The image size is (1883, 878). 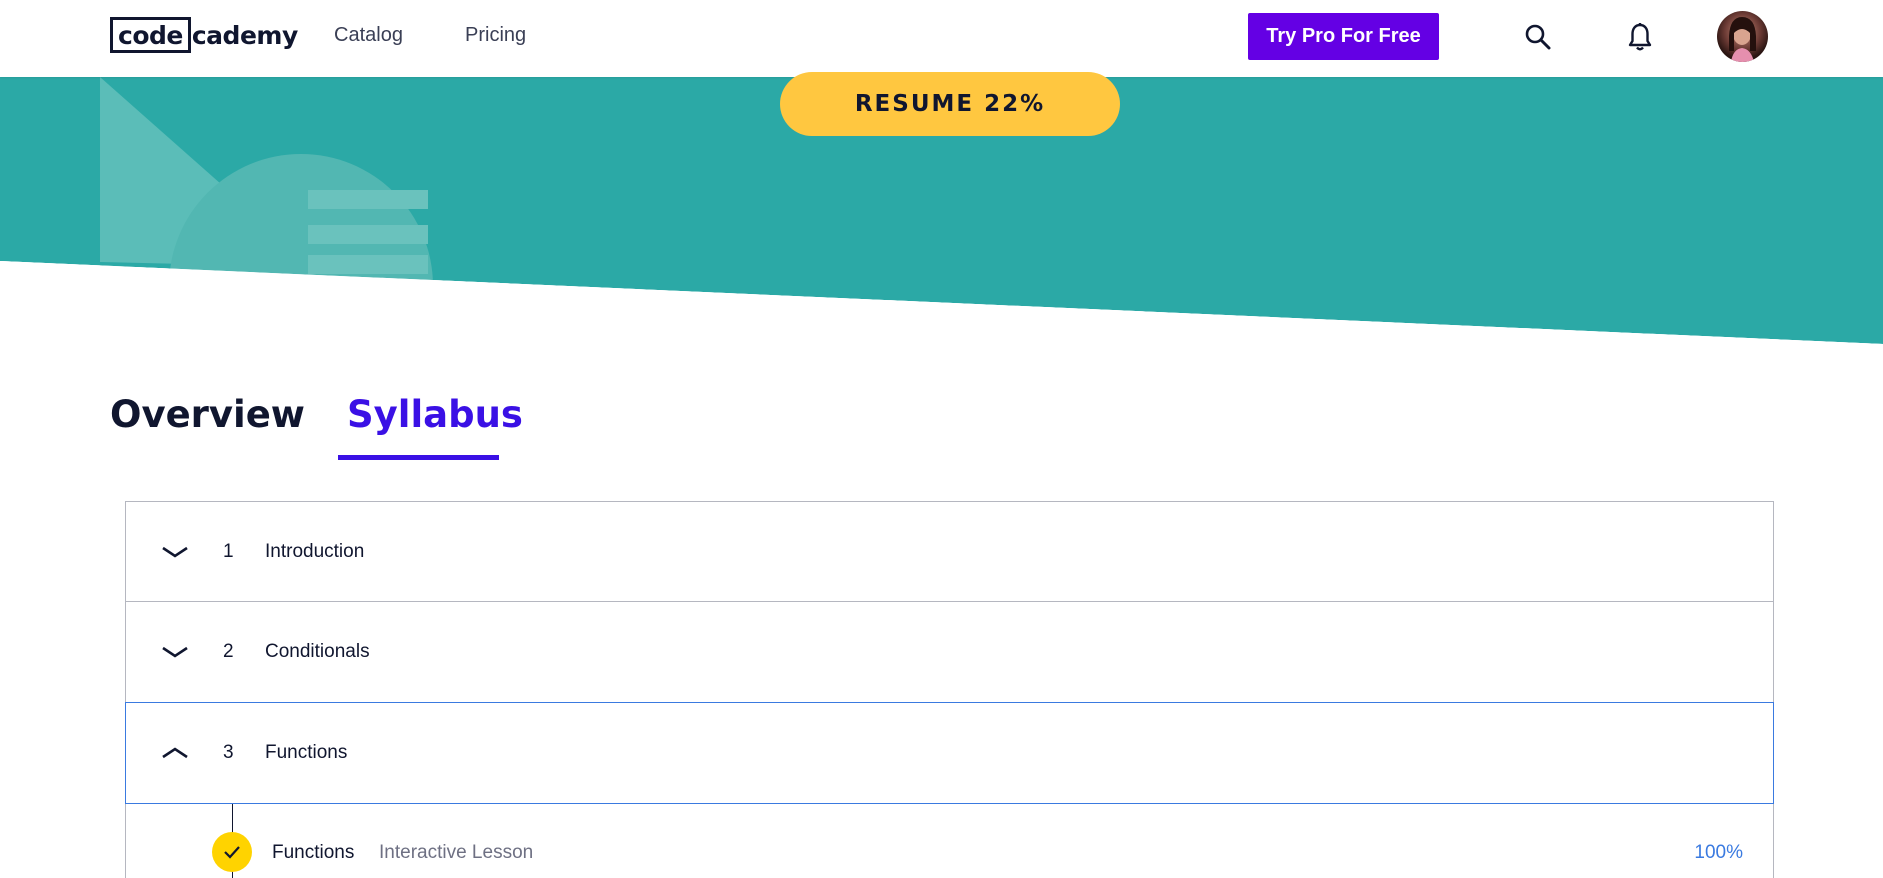 I want to click on codecademy-logo: code cademy, so click(x=204, y=35).